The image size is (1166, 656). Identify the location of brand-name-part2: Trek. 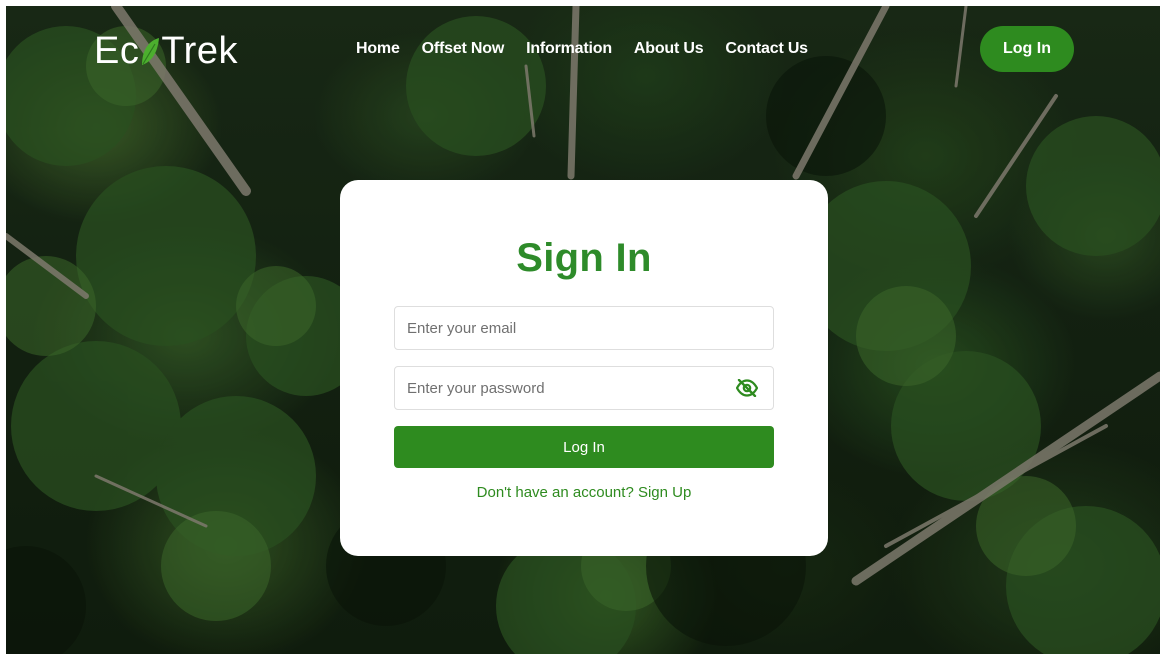
(199, 51).